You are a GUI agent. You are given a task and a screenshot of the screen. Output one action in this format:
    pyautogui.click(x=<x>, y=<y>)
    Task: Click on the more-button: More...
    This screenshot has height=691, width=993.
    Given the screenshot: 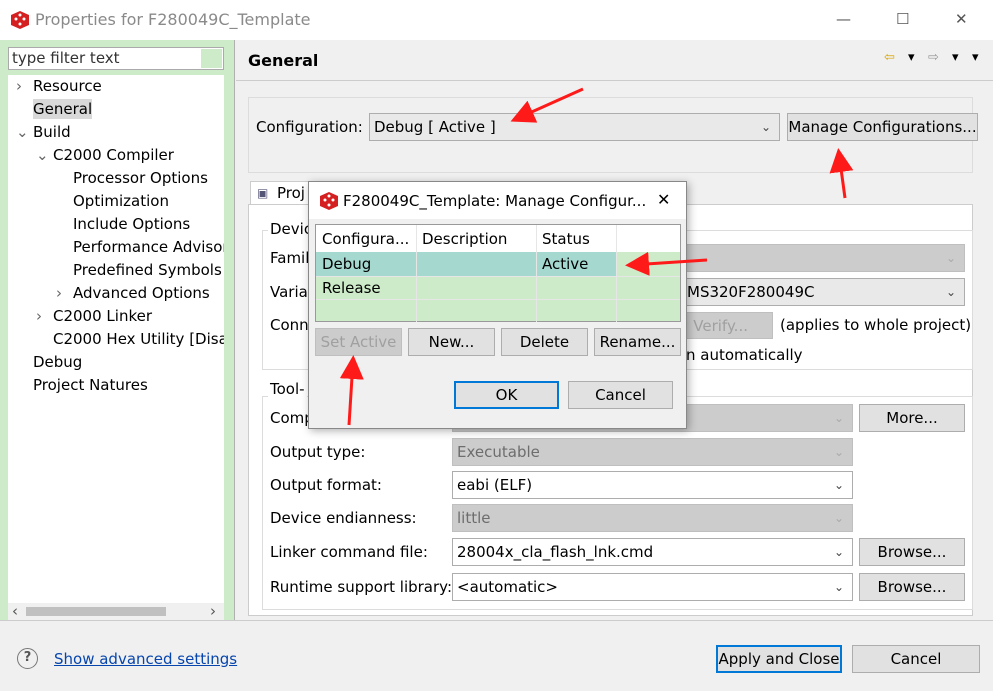 What is the action you would take?
    pyautogui.click(x=912, y=418)
    